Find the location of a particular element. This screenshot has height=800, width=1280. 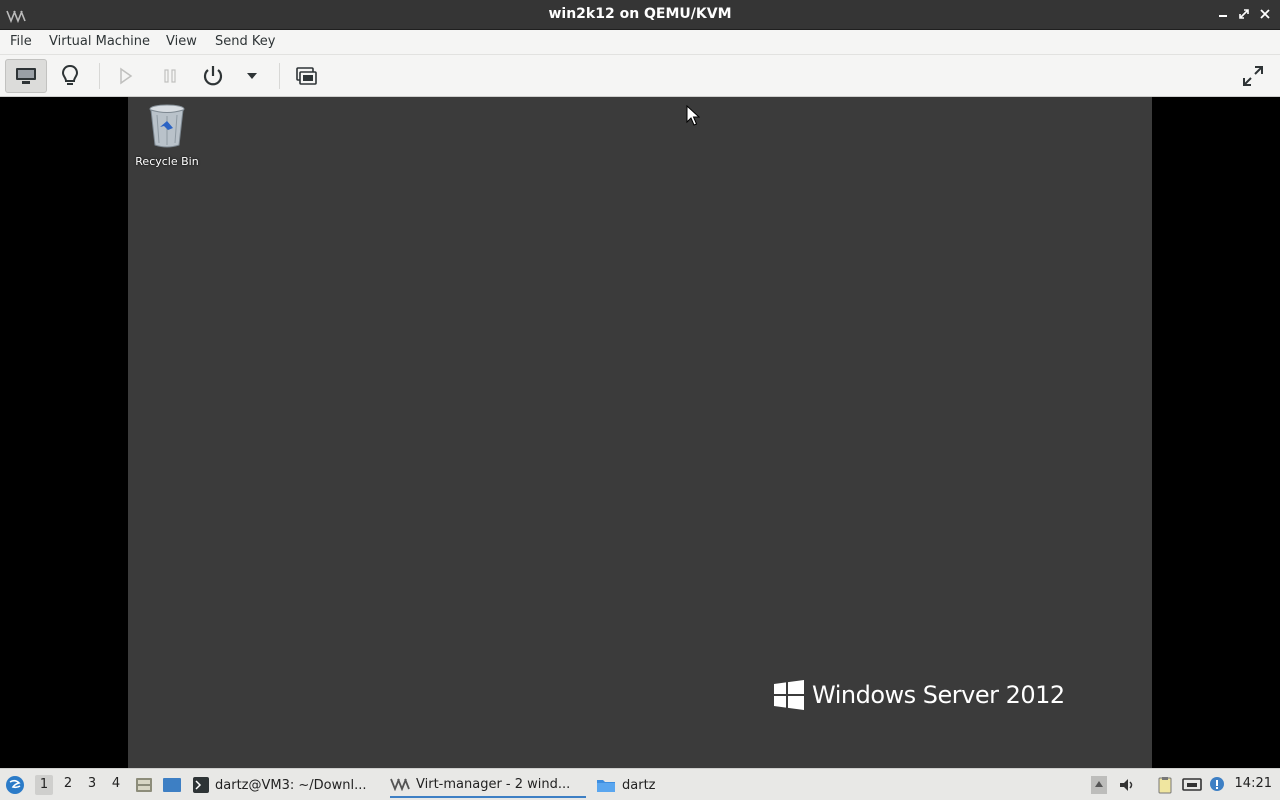

desktop-icon is located at coordinates (172, 785).